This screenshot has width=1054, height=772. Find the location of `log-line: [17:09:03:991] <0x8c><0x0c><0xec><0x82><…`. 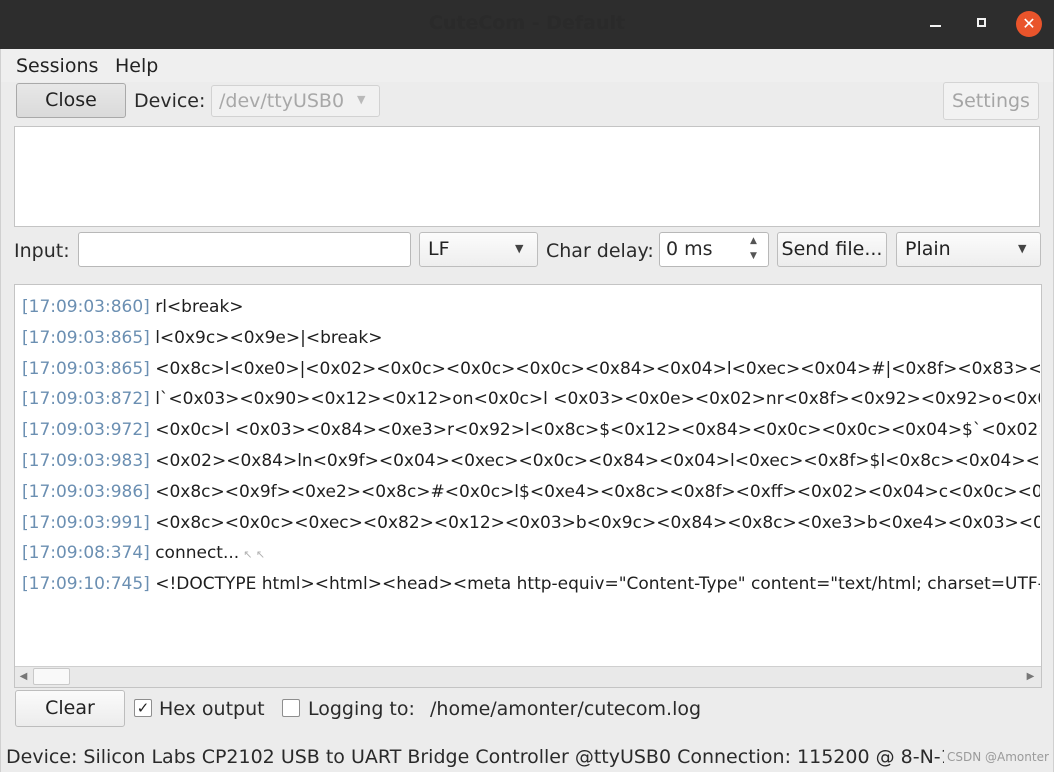

log-line: [17:09:03:991] <0x8c><0x0c><0xec><0x82><… is located at coordinates (531, 523).